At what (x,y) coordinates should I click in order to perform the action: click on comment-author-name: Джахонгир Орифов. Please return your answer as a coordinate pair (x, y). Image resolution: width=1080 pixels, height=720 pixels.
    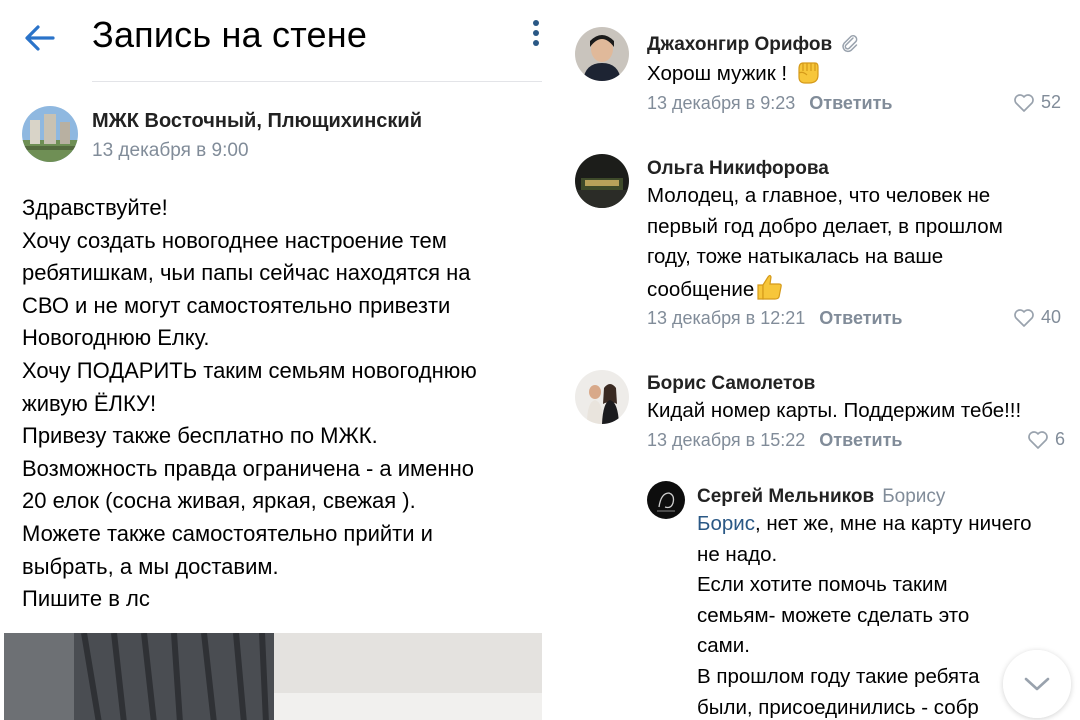
    Looking at the image, I should click on (753, 44).